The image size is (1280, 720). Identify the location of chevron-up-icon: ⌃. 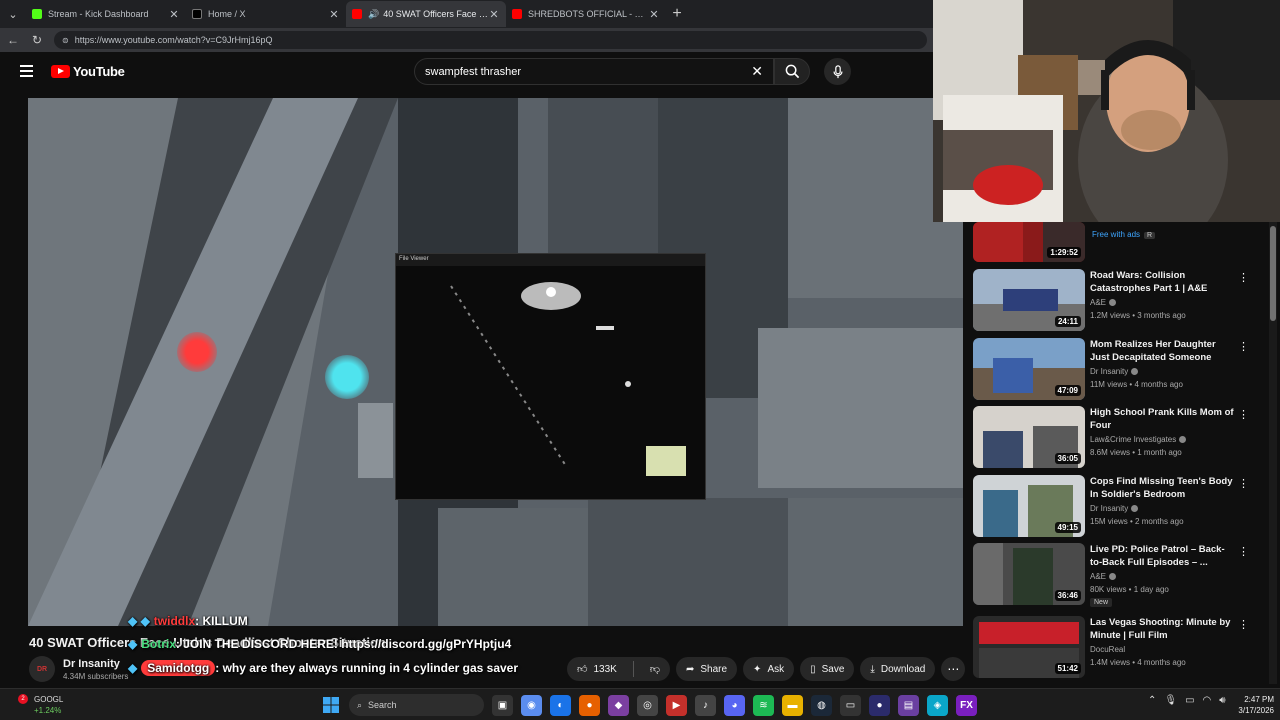
(1152, 700).